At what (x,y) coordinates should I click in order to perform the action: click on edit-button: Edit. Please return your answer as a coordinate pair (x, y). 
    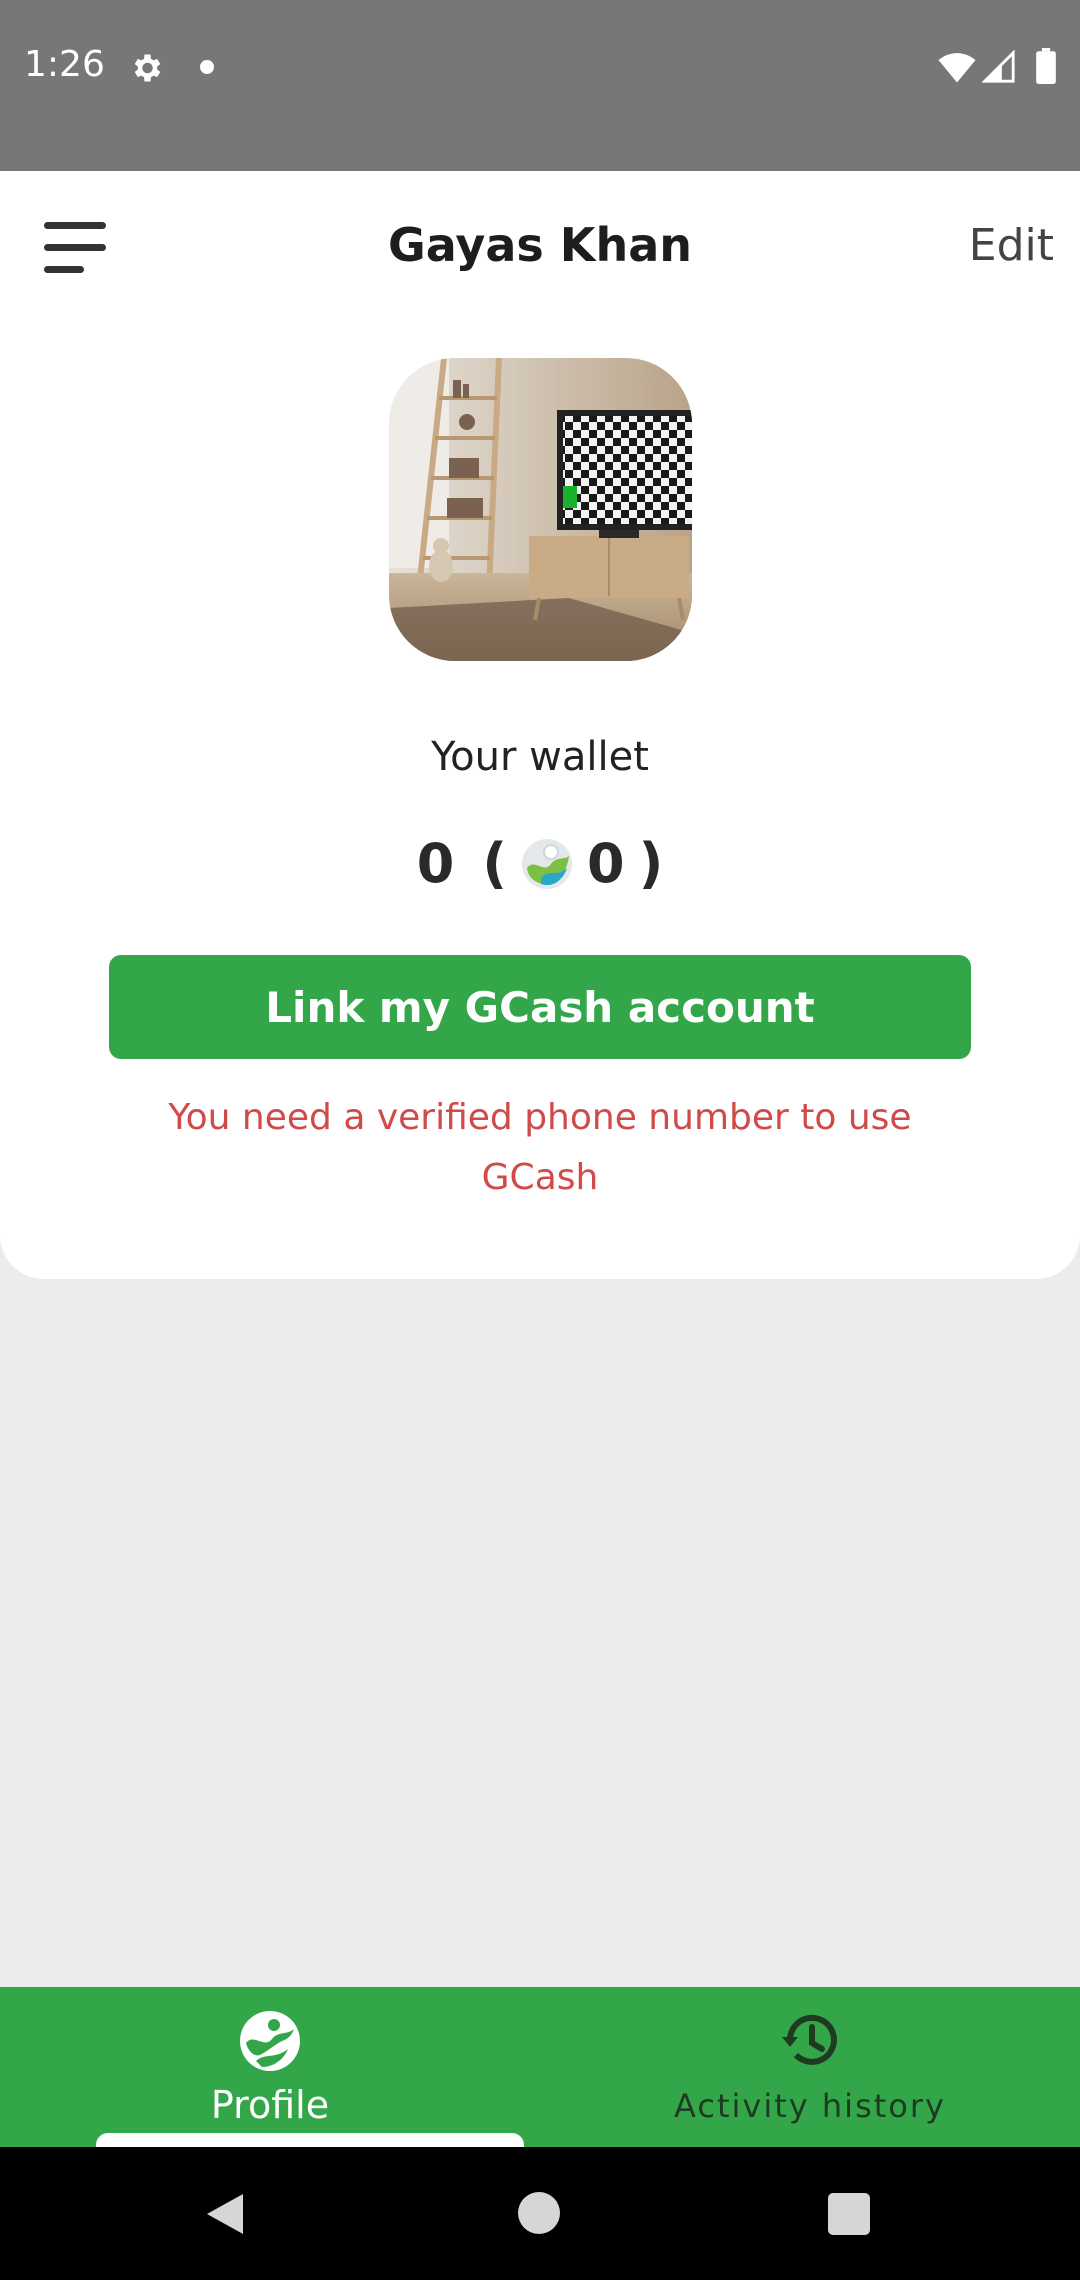
    Looking at the image, I should click on (1011, 245).